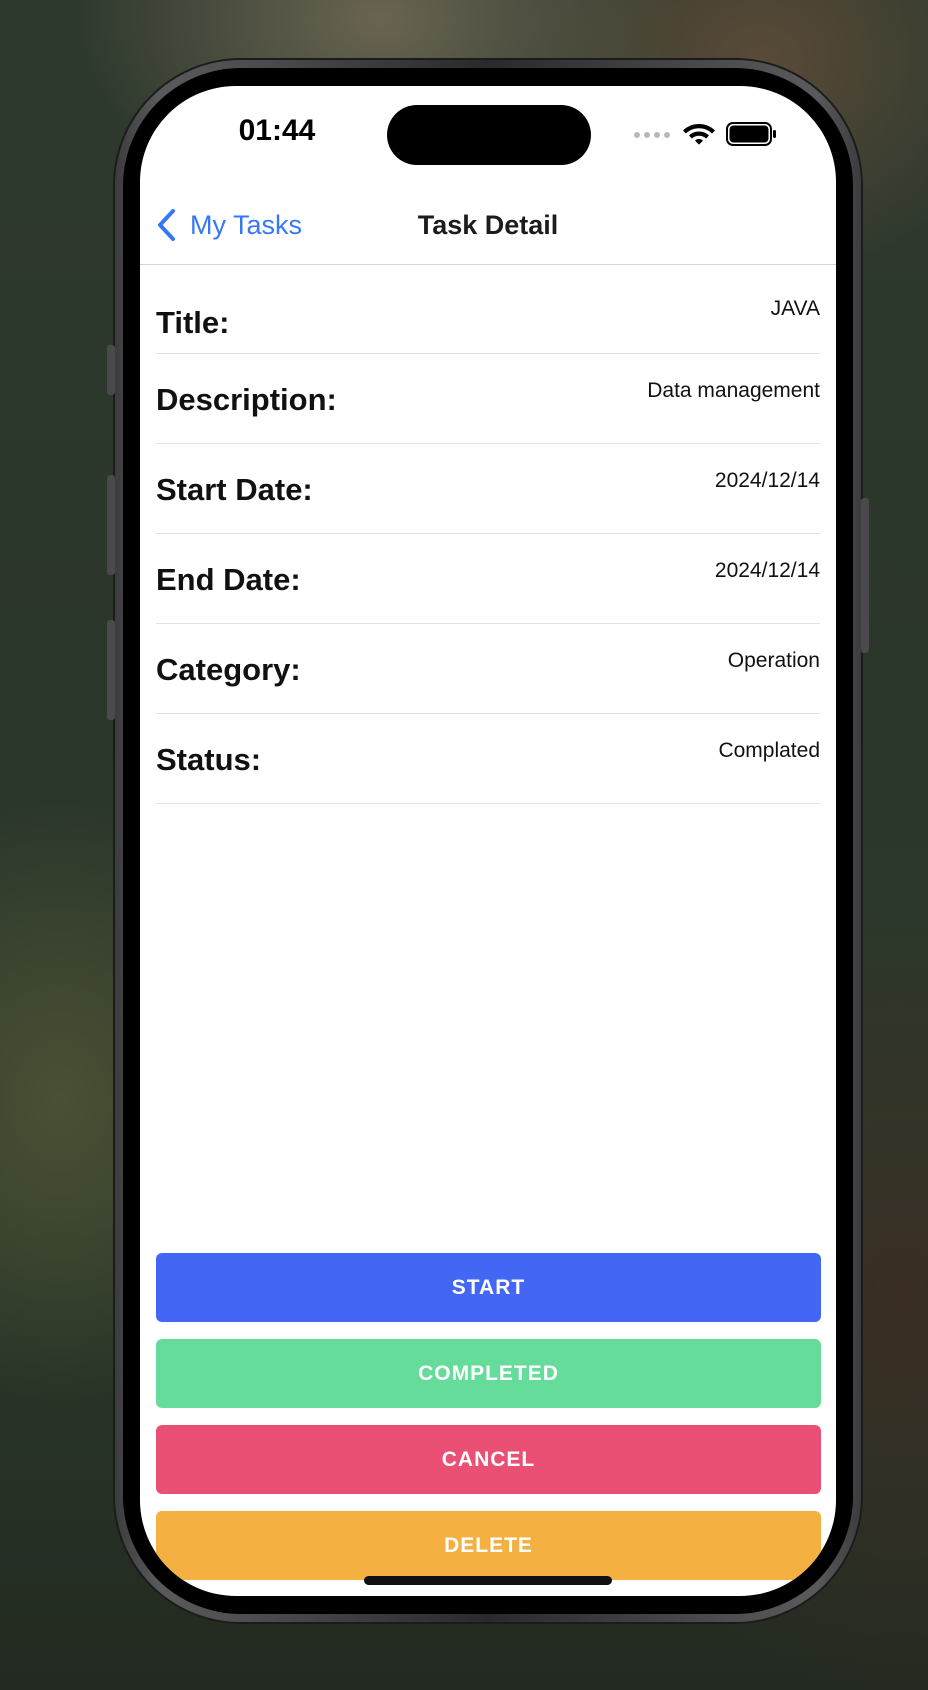  I want to click on cancel-button: CANCEL, so click(488, 1459).